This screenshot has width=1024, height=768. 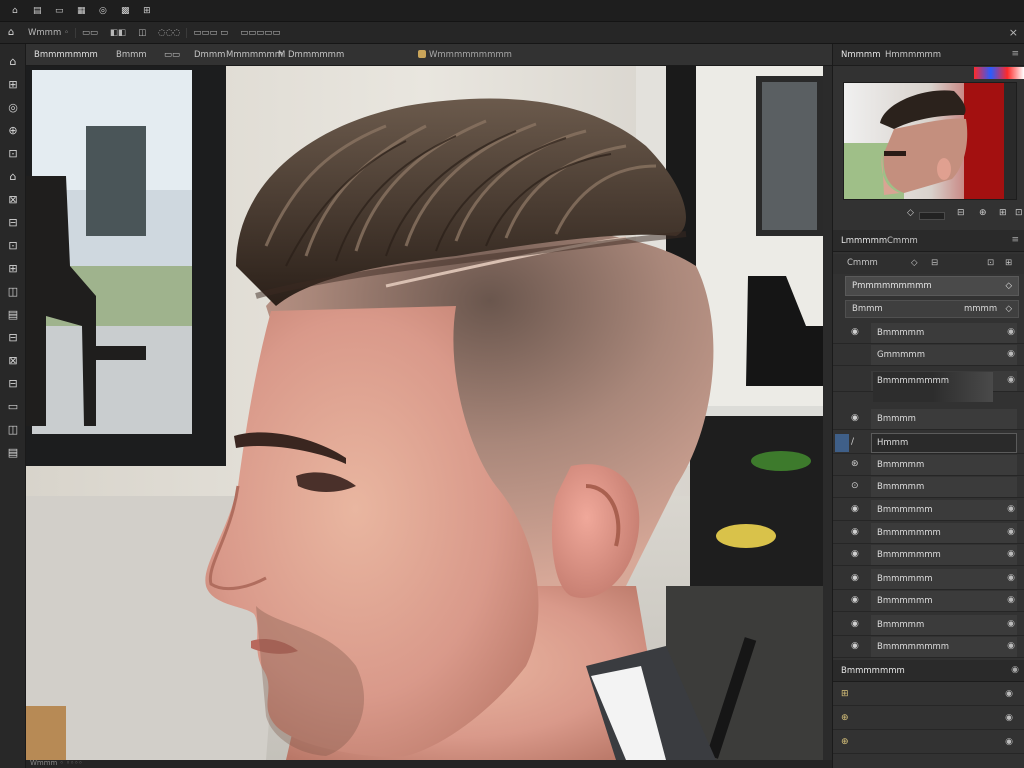 What do you see at coordinates (1015, 670) in the screenshot?
I see `panel-menu-icon: ◉` at bounding box center [1015, 670].